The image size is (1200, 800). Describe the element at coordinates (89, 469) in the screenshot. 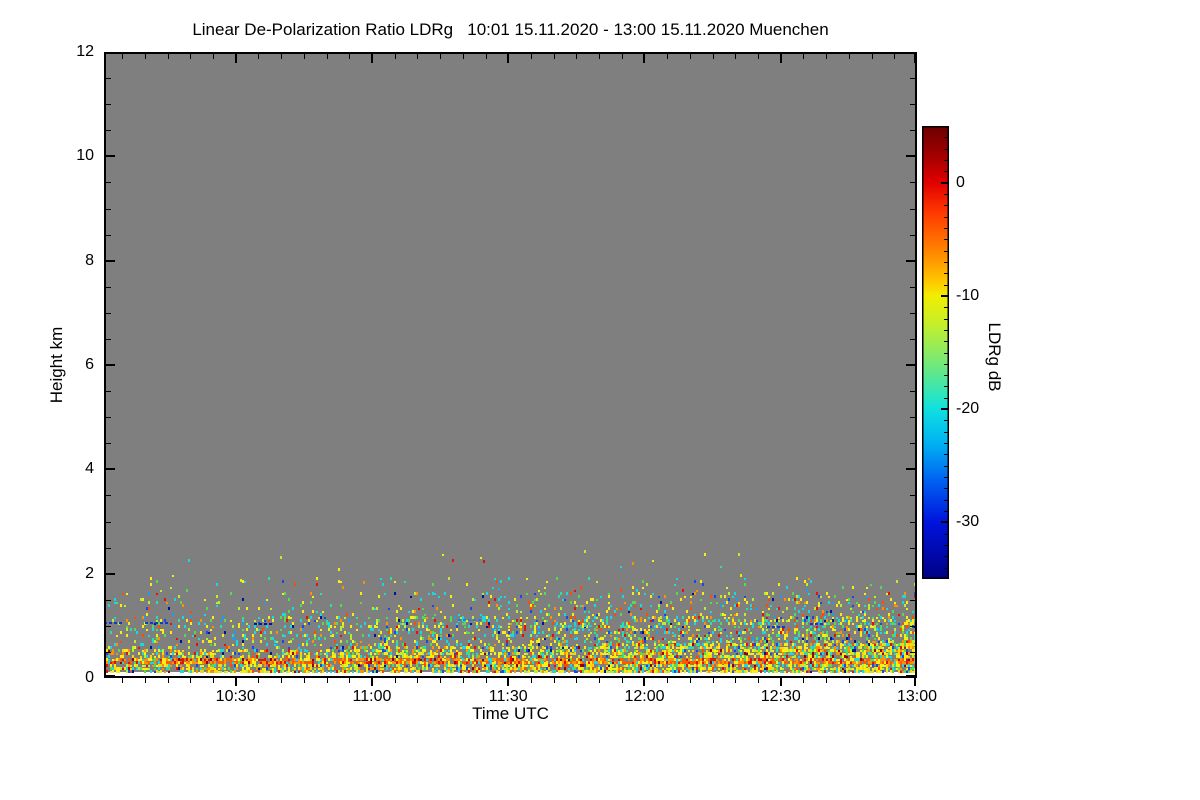

I see `y-tick-label-4: 4` at that location.